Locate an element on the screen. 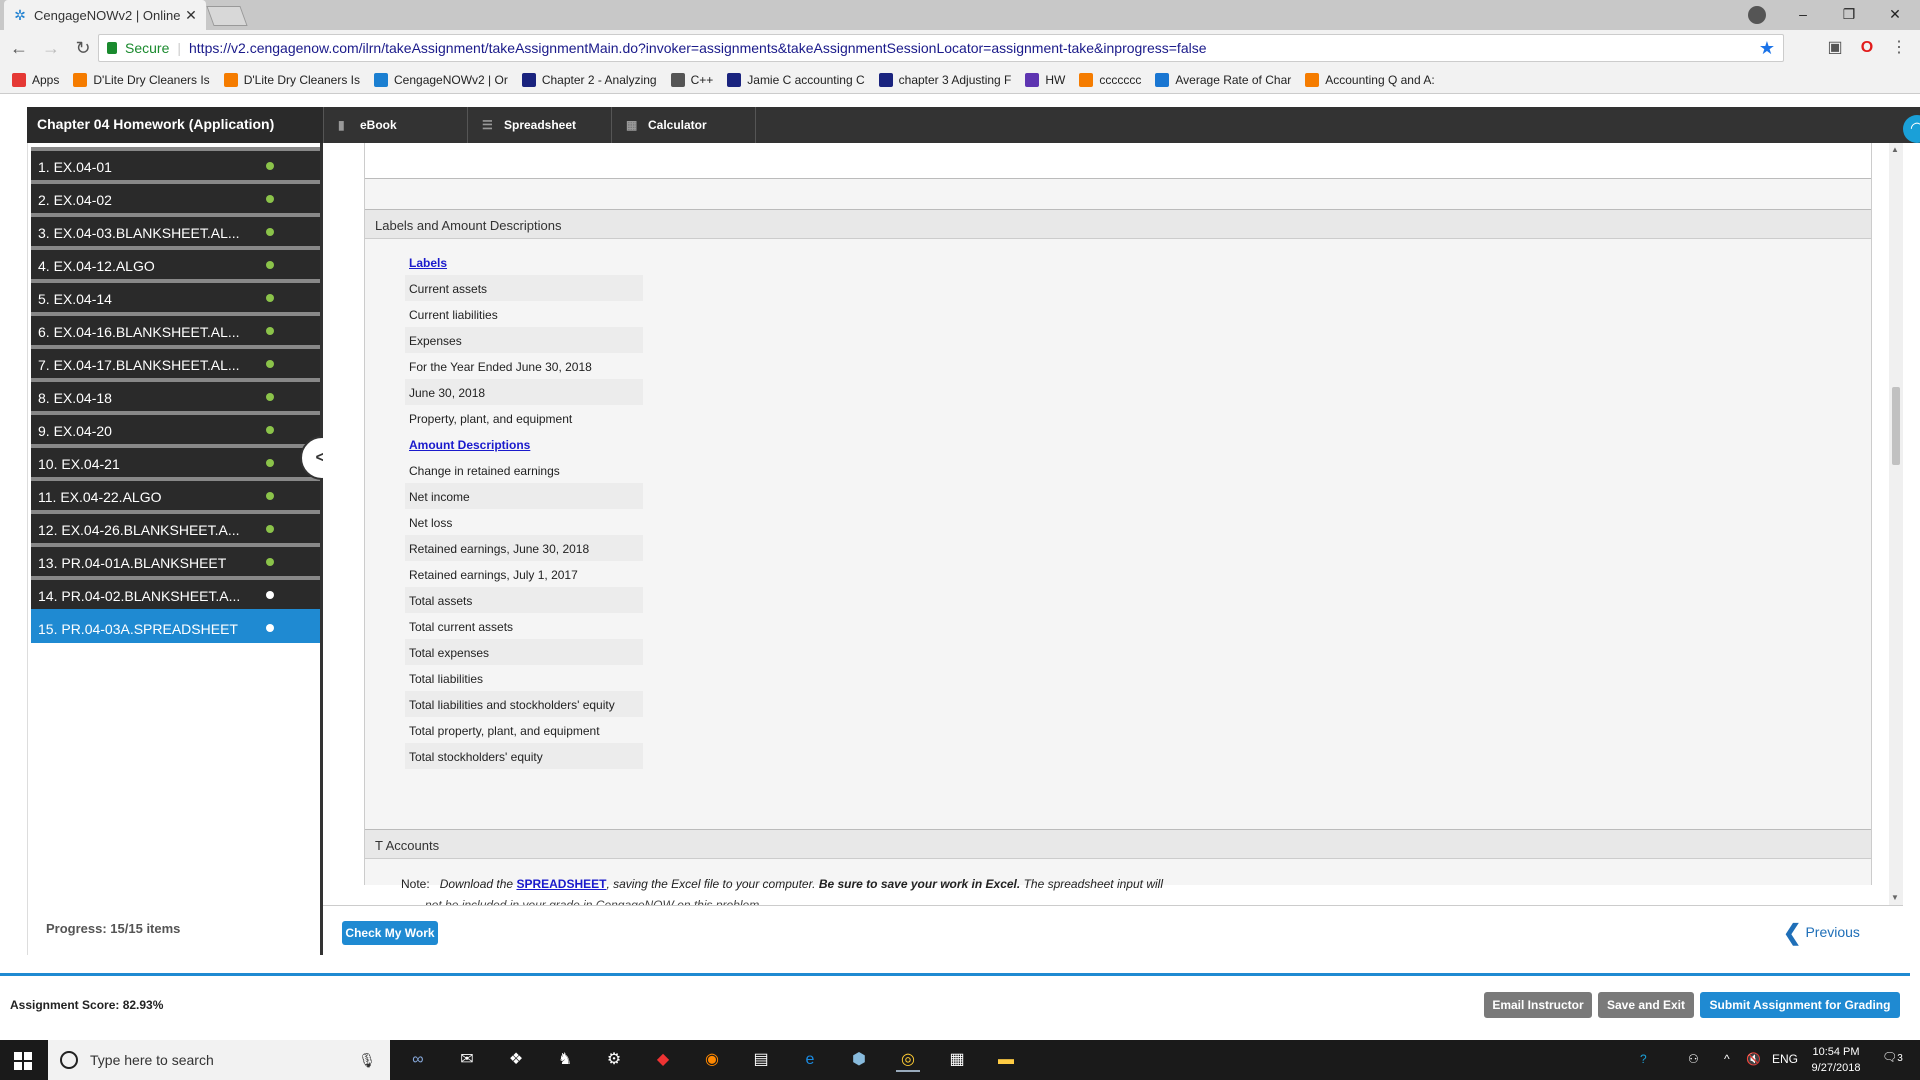 The width and height of the screenshot is (1920, 1080). sidebar-question-item: 5. EX.04-14 is located at coordinates (175, 296).